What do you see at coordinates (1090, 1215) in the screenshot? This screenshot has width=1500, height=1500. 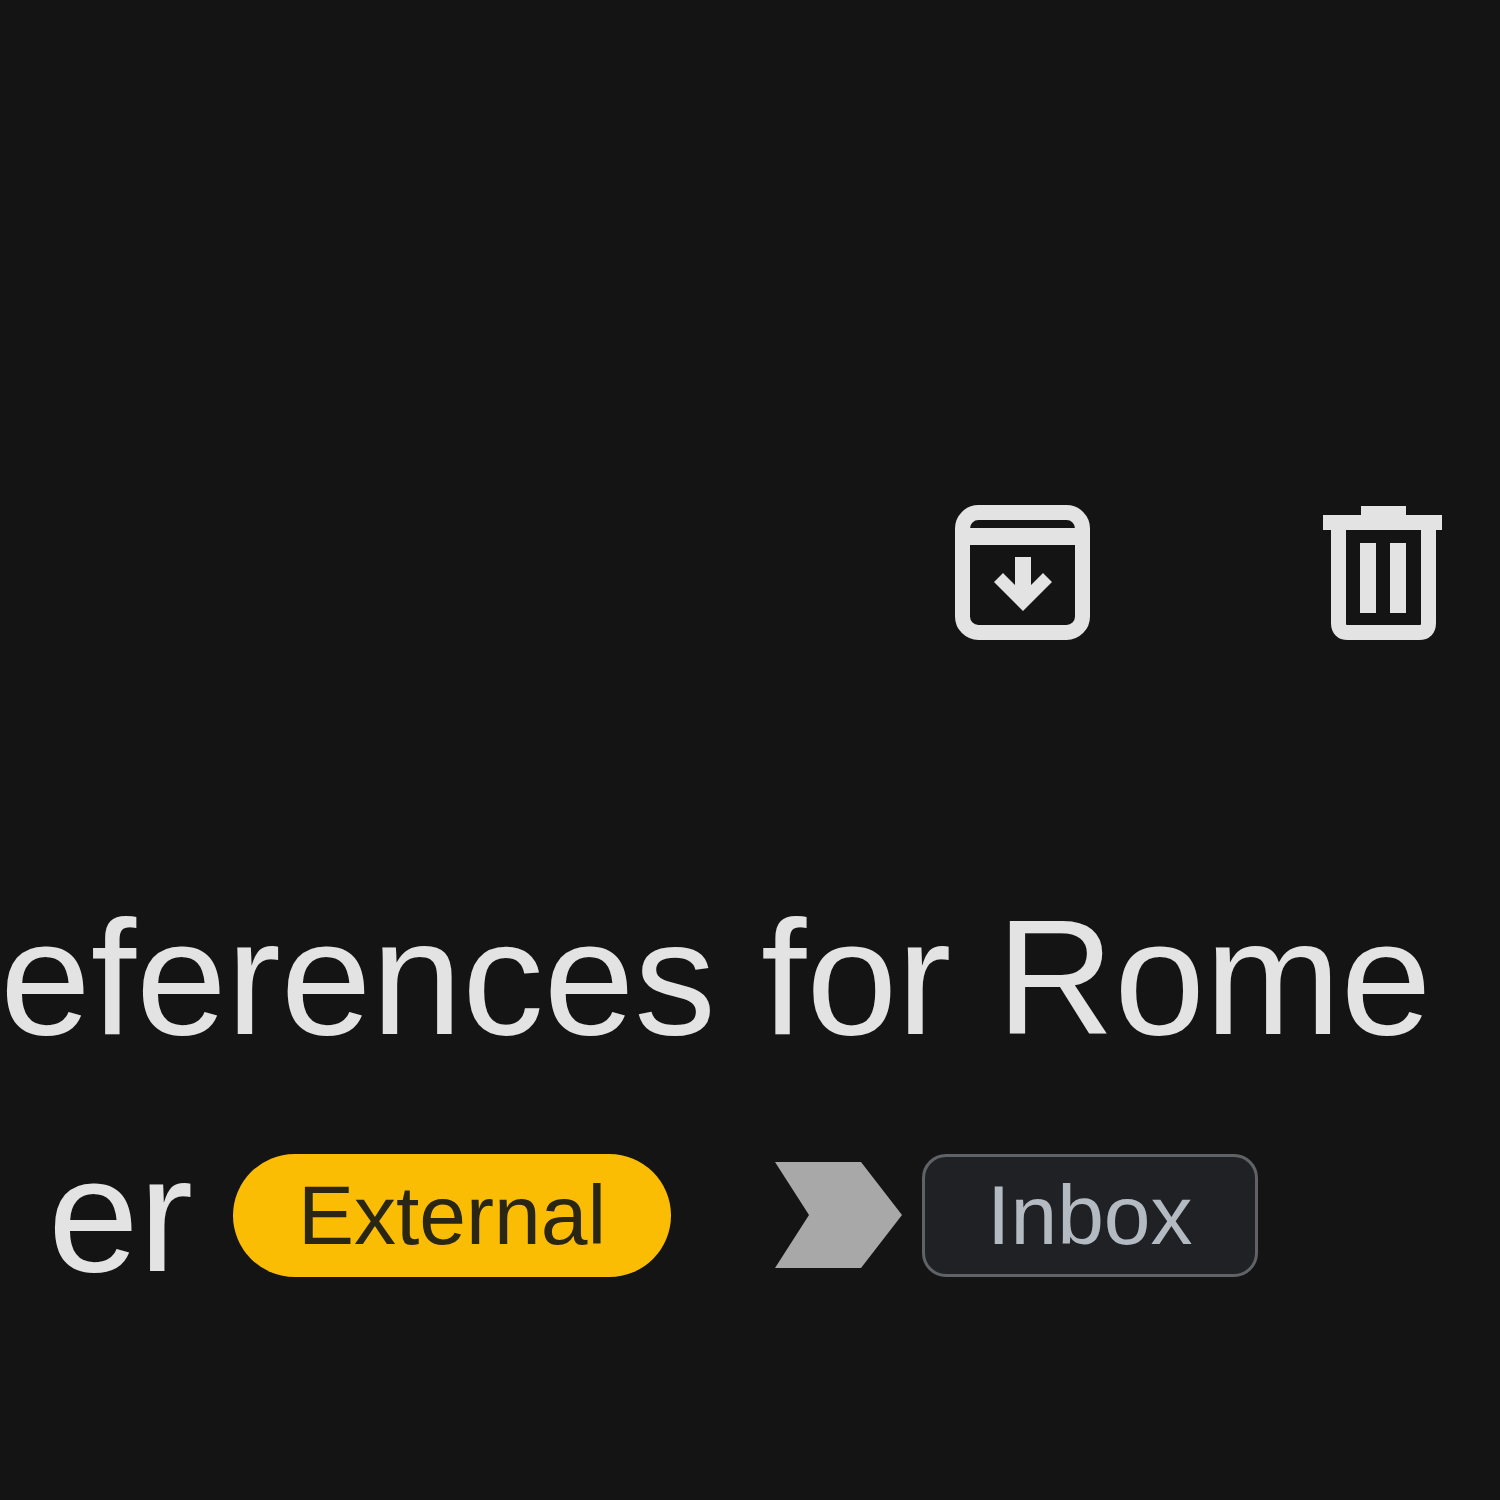 I see `label-chip: Inbox` at bounding box center [1090, 1215].